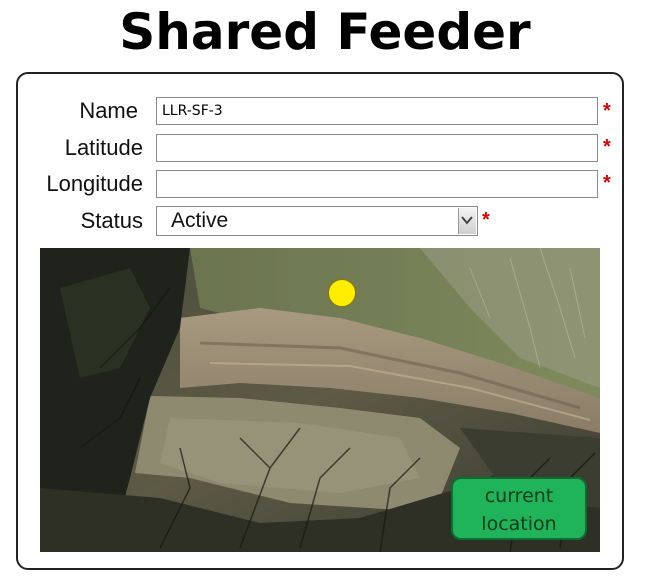 This screenshot has height=588, width=650. I want to click on longitude-required-mark: *, so click(607, 183).